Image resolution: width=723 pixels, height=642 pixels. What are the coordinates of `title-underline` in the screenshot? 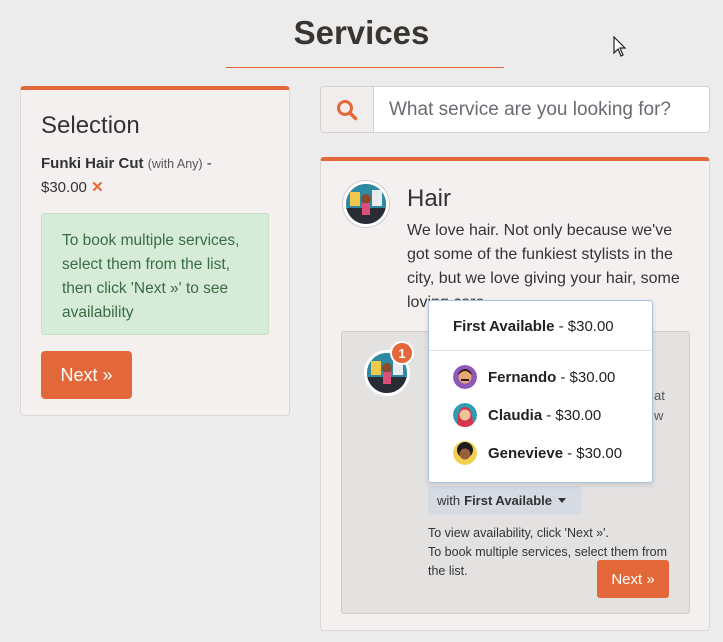 It's located at (365, 67).